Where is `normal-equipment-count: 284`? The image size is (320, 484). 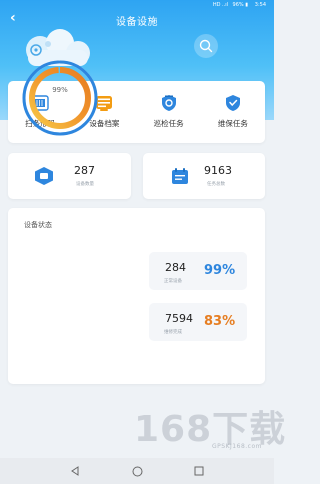
normal-equipment-count: 284 is located at coordinates (175, 267).